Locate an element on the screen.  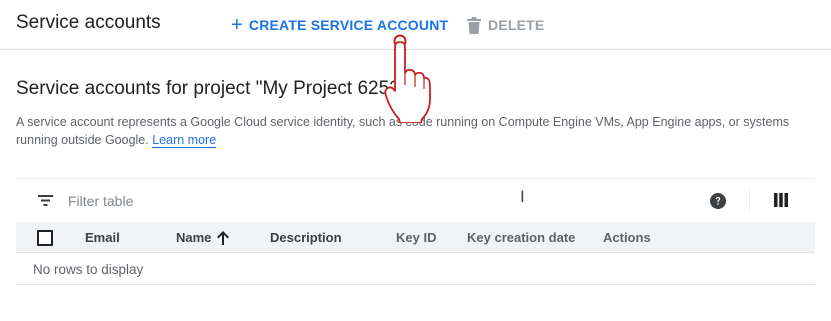
column-header-actions: Actions is located at coordinates (627, 237).